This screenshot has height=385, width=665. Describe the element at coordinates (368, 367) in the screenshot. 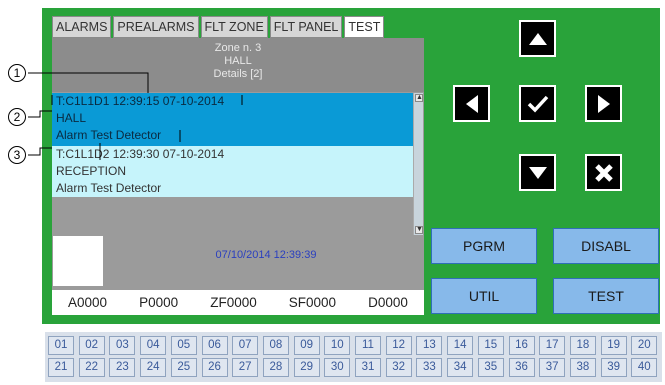

I see `zone-cell: 31` at that location.